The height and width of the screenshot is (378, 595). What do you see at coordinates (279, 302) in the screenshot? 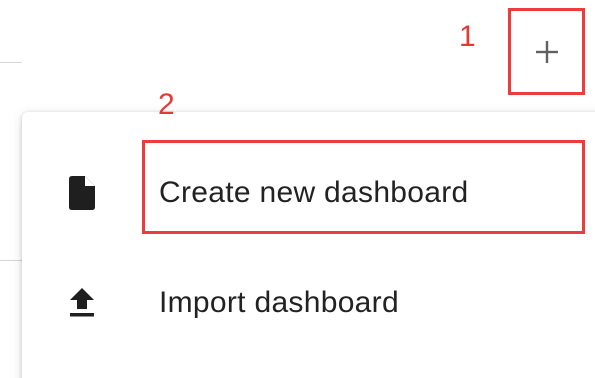
I see `menu-item-label: Import dashboard` at bounding box center [279, 302].